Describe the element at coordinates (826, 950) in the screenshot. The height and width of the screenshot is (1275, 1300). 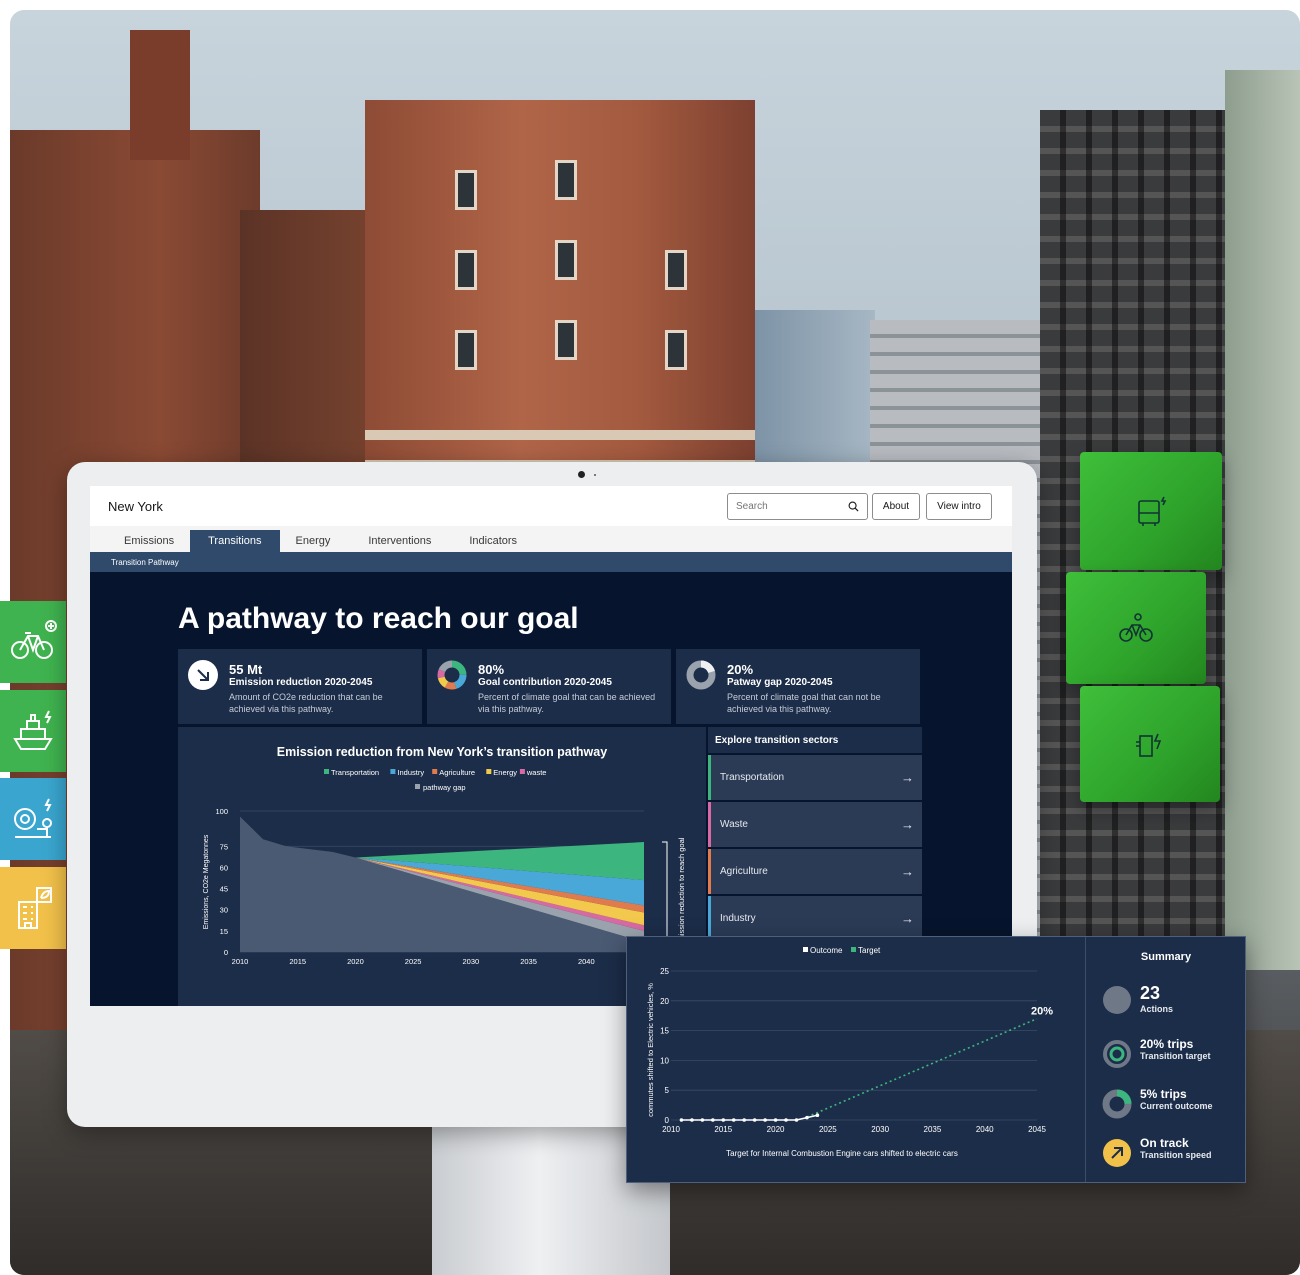
I see `legend-label: Outcome` at that location.